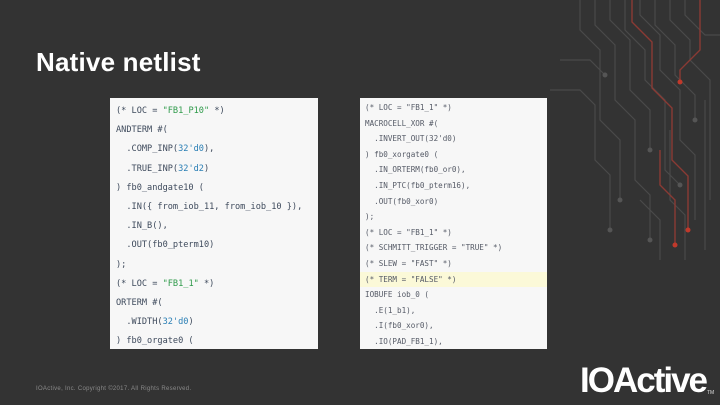 The height and width of the screenshot is (405, 720). What do you see at coordinates (163, 168) in the screenshot?
I see `code-line: .TRUE_INP(32'd2)` at bounding box center [163, 168].